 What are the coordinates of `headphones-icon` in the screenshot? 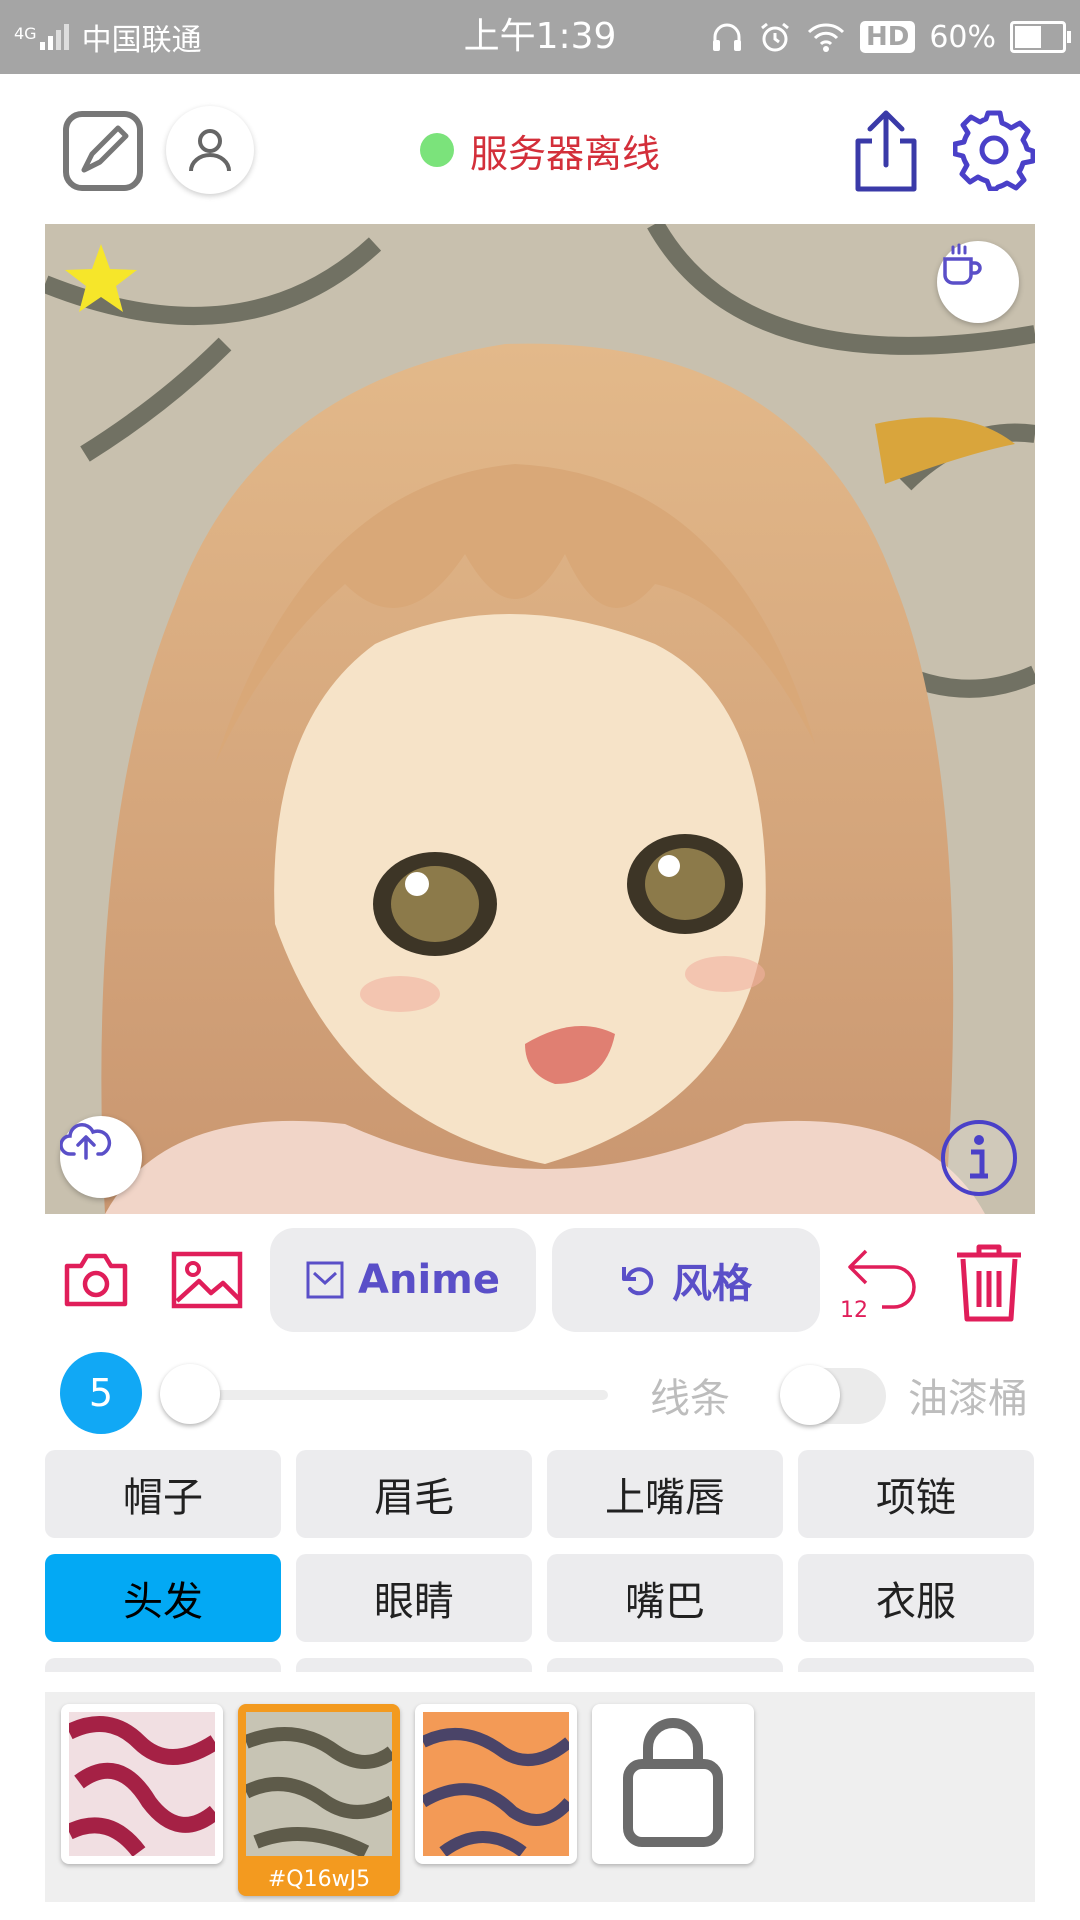 It's located at (726, 37).